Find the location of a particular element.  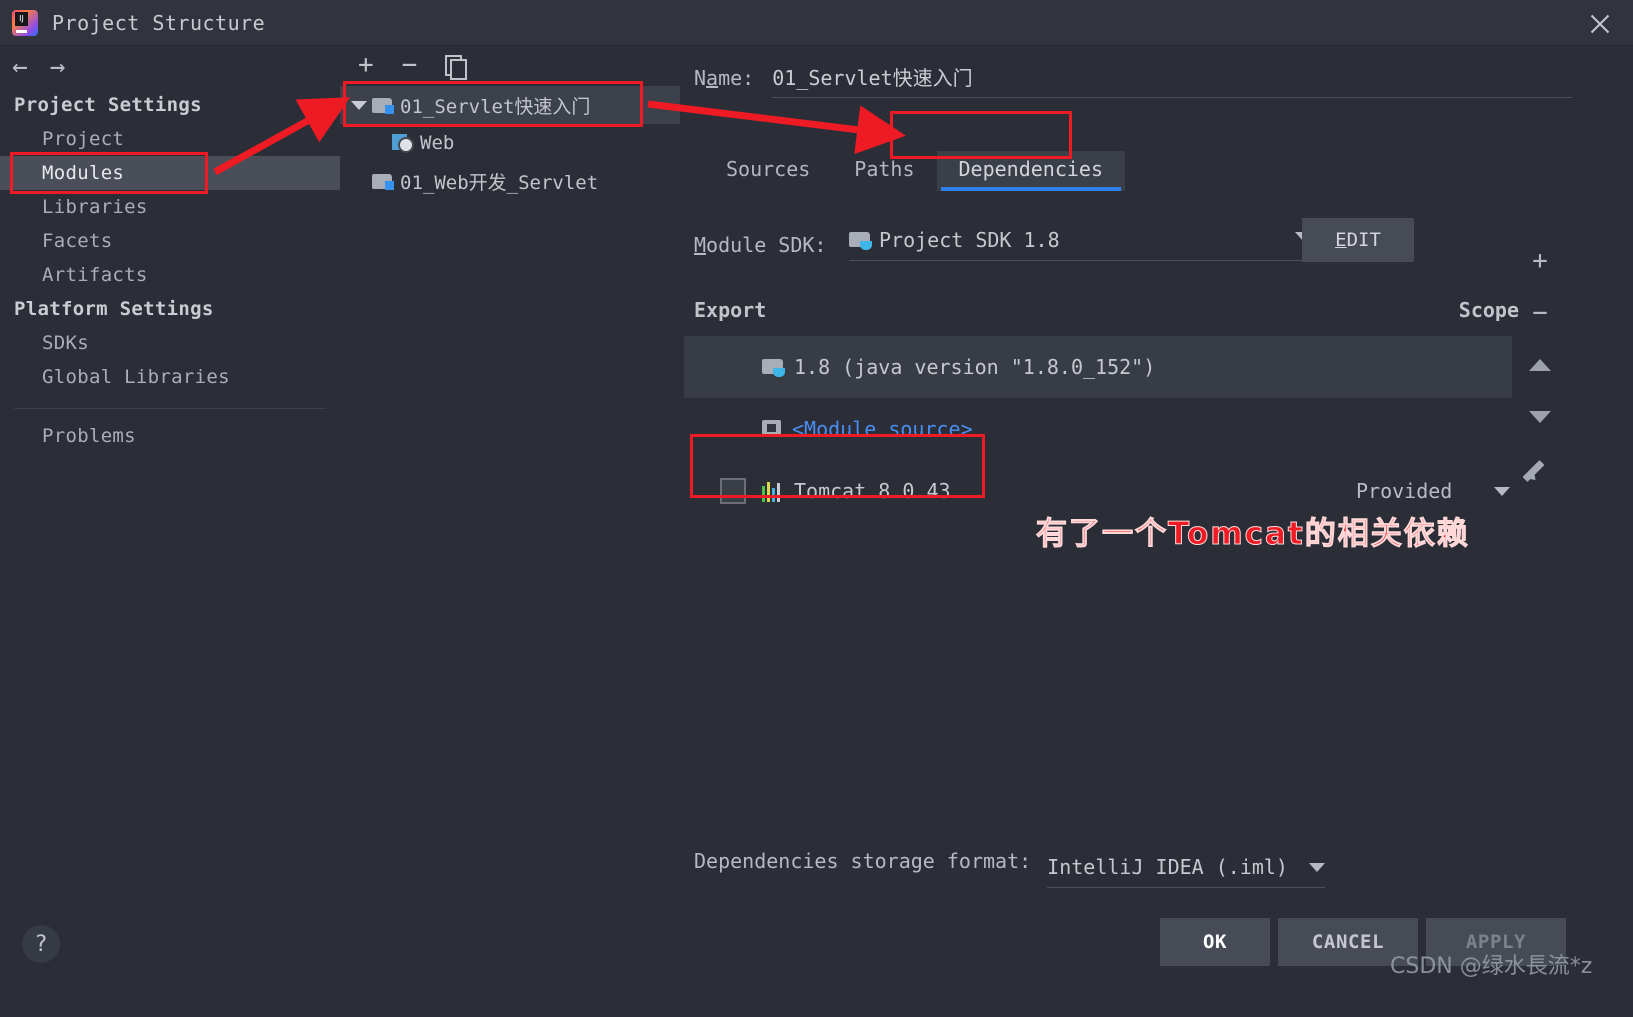

tree-node-module-webdev-servlet: 01_Web开发_Servlet is located at coordinates (510, 181).